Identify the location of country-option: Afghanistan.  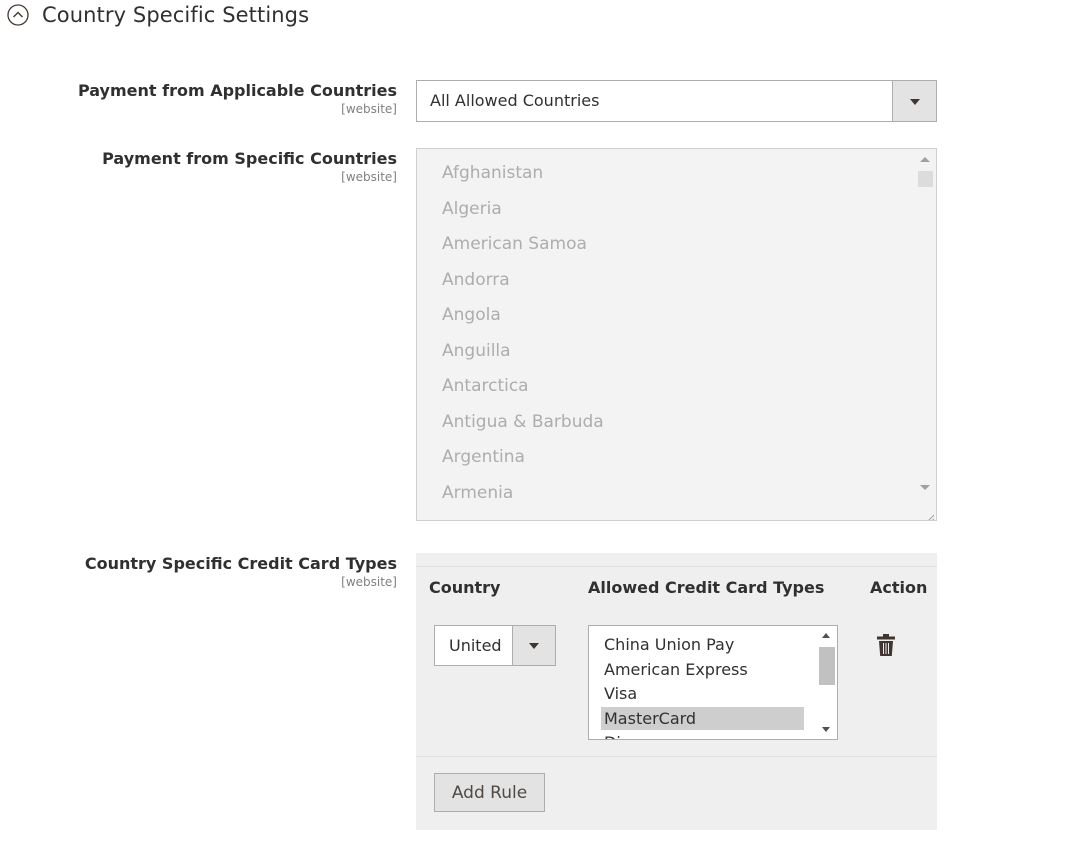
(492, 173).